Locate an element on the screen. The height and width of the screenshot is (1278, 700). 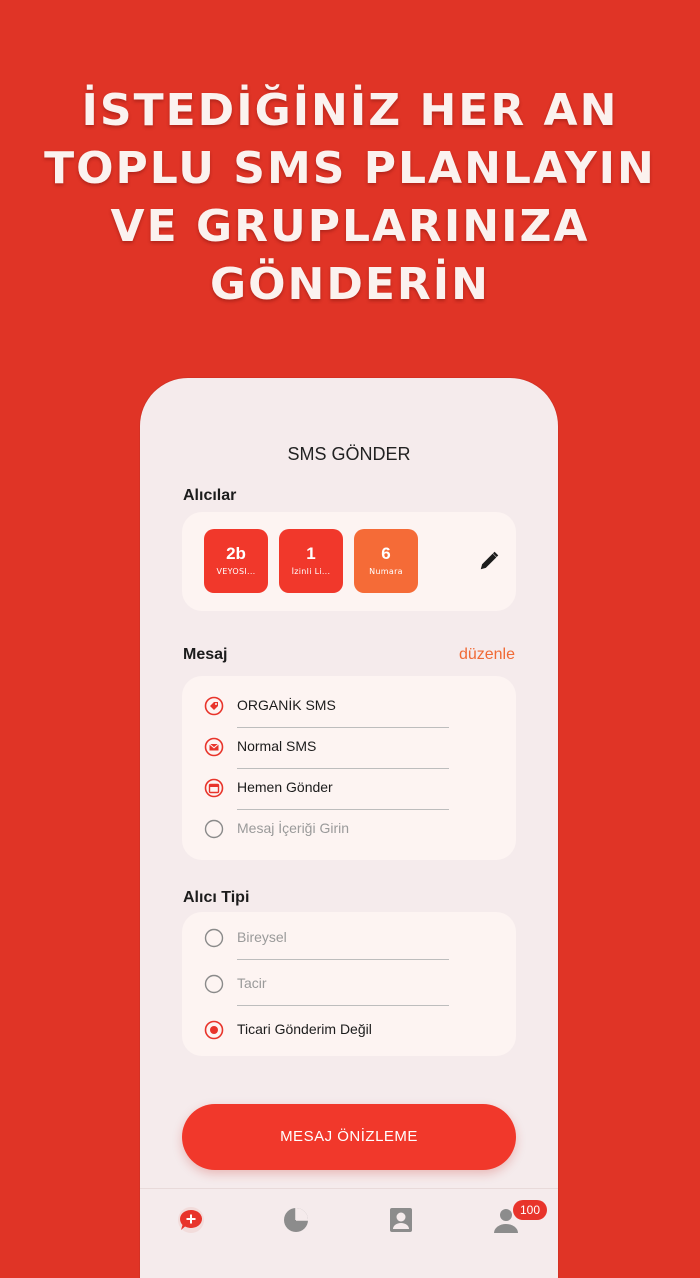
message-option-organic: ORGANİK SMS is located at coordinates (349, 707).